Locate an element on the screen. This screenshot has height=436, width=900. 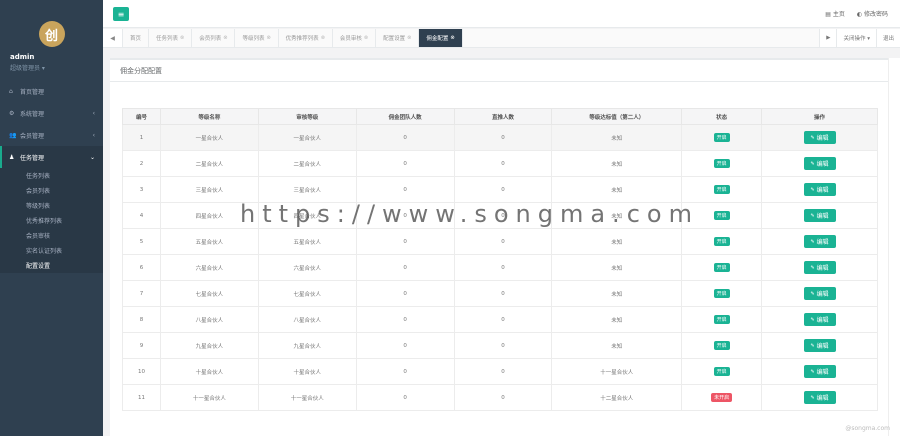
column-header: 直推人数 is located at coordinates (503, 116).